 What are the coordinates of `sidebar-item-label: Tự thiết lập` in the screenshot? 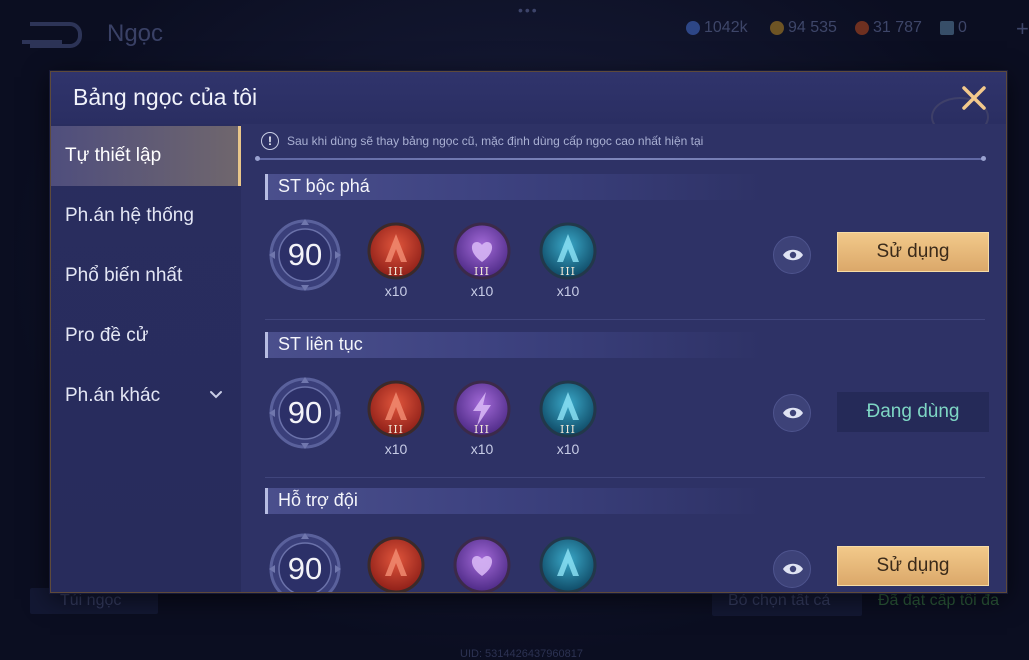 It's located at (113, 155).